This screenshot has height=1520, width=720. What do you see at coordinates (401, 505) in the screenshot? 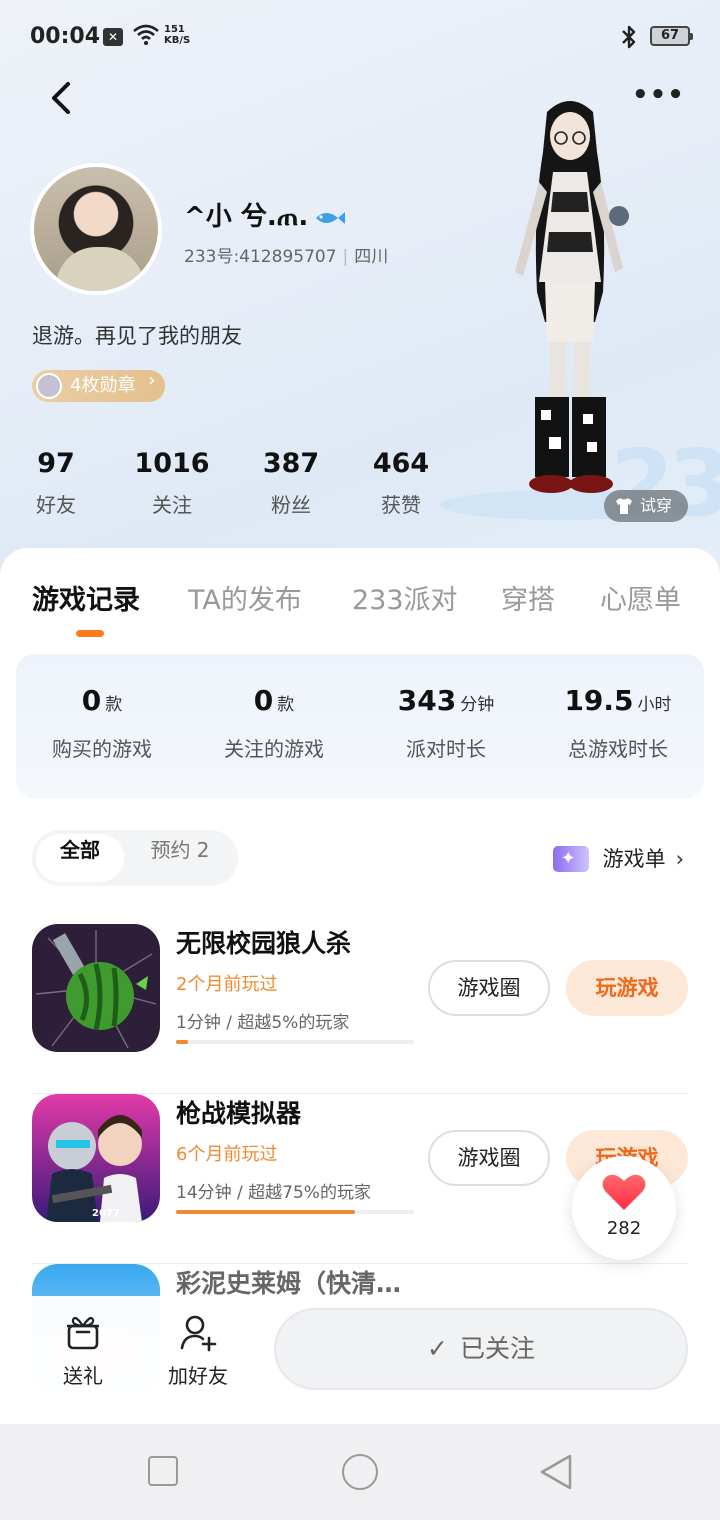
I see `stat-label: 获赞` at bounding box center [401, 505].